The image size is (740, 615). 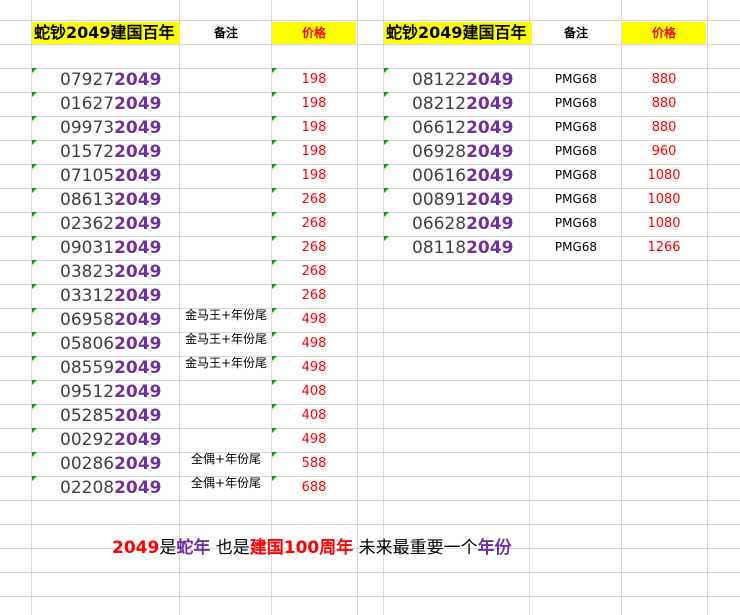 I want to click on slogan-snake-year: 蛇年, so click(x=193, y=548).